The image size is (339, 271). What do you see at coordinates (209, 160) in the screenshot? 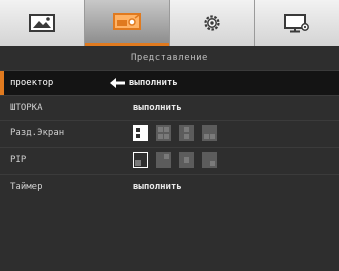
I see `pip-bottom-right-icon` at bounding box center [209, 160].